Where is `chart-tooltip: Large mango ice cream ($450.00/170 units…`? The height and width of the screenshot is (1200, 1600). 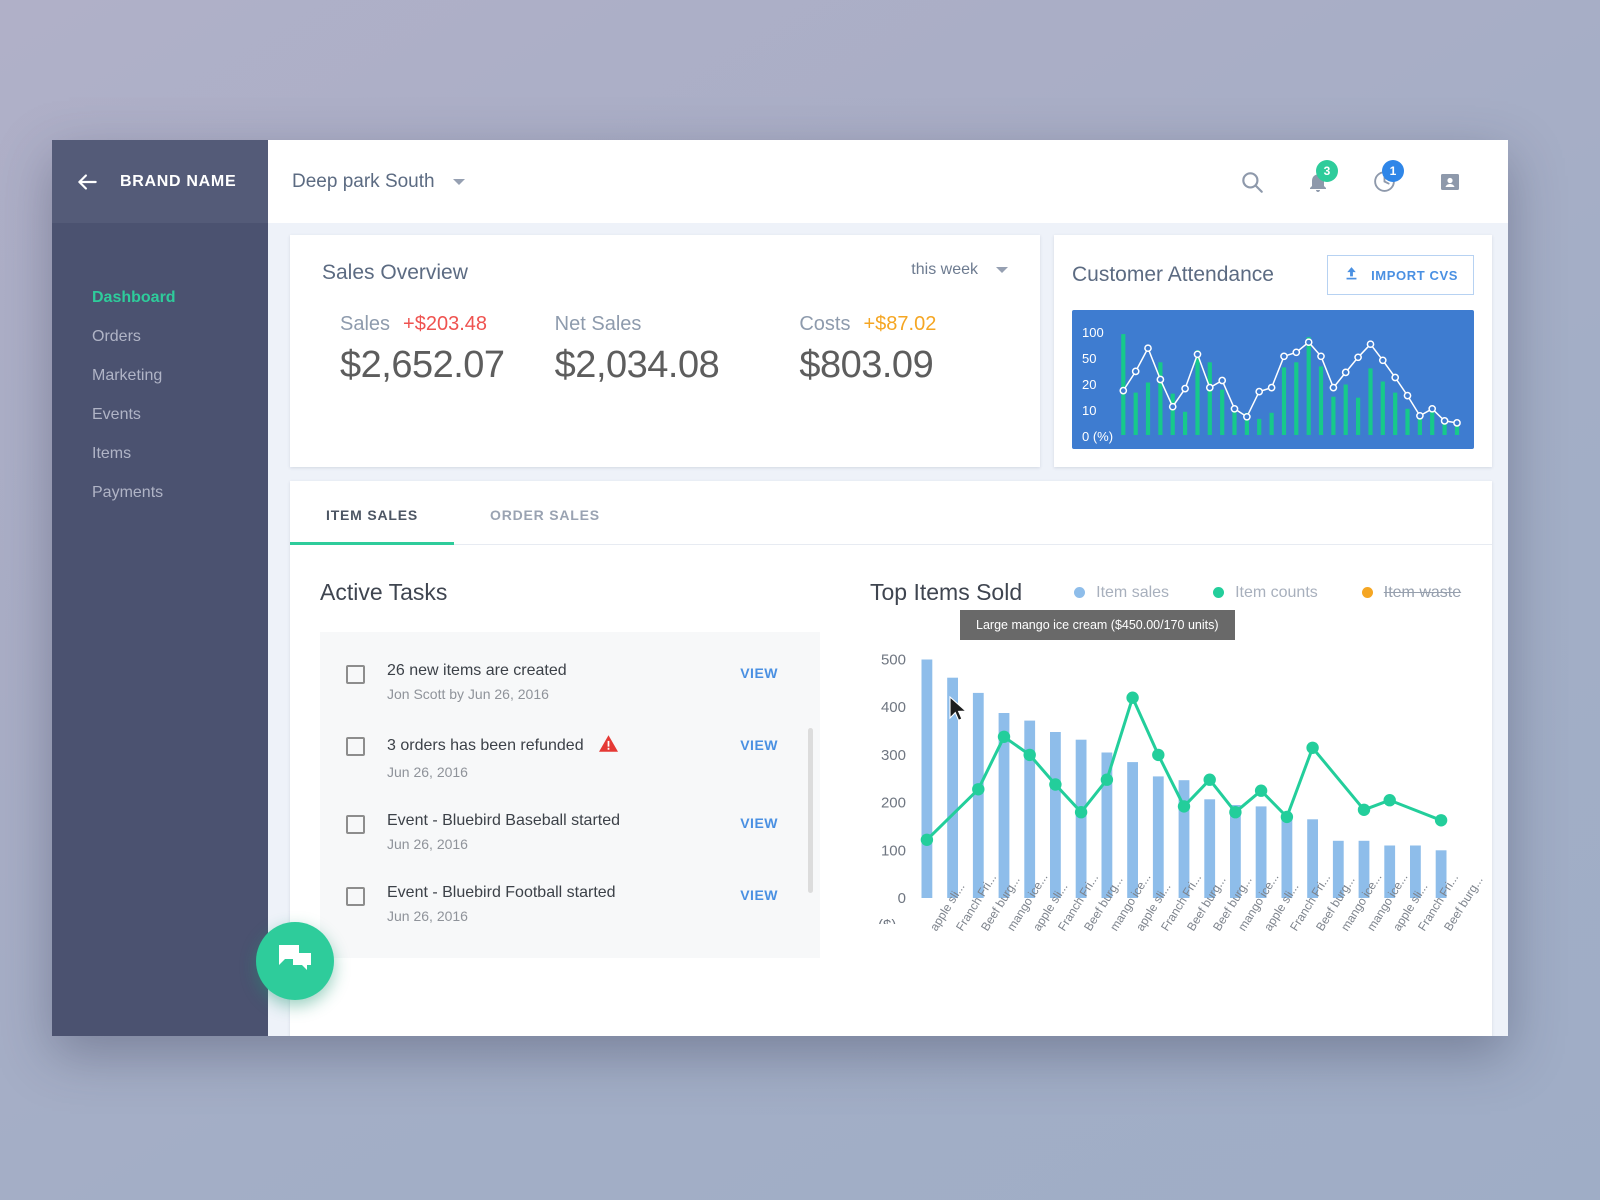 chart-tooltip: Large mango ice cream ($450.00/170 units… is located at coordinates (1097, 625).